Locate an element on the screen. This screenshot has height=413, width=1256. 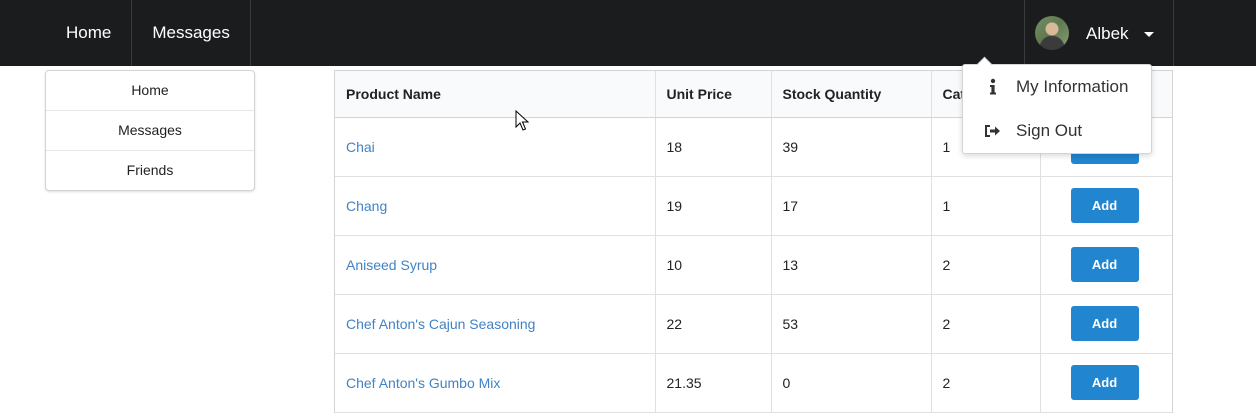
product-link: Chef Anton's Gumbo Mix is located at coordinates (423, 383).